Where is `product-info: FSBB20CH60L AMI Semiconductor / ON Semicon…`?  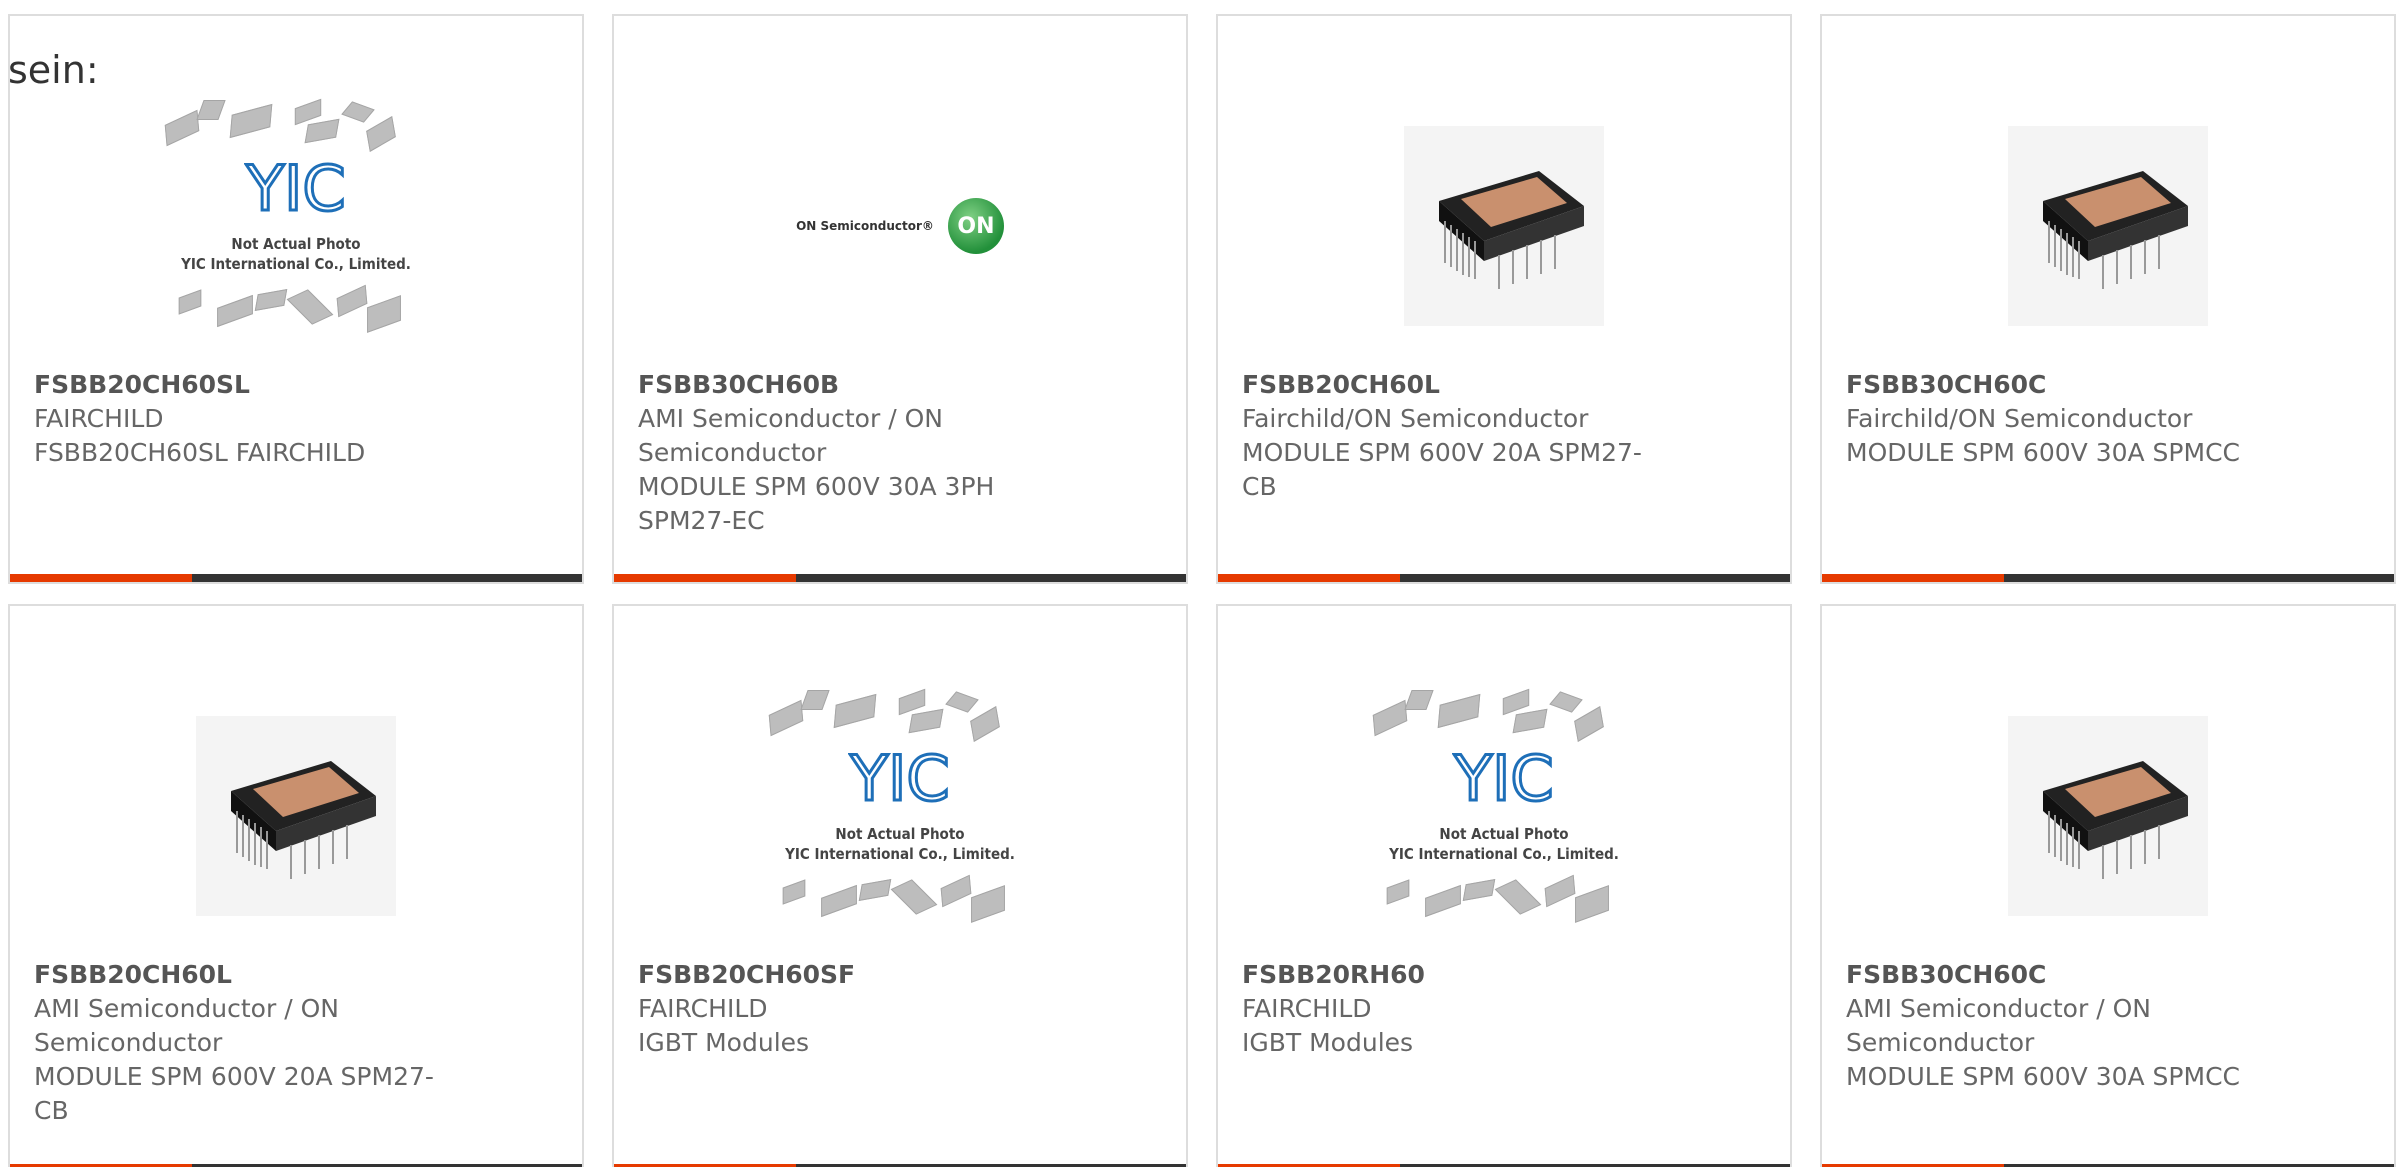 product-info: FSBB20CH60L AMI Semiconductor / ON Semicon… is located at coordinates (254, 1043).